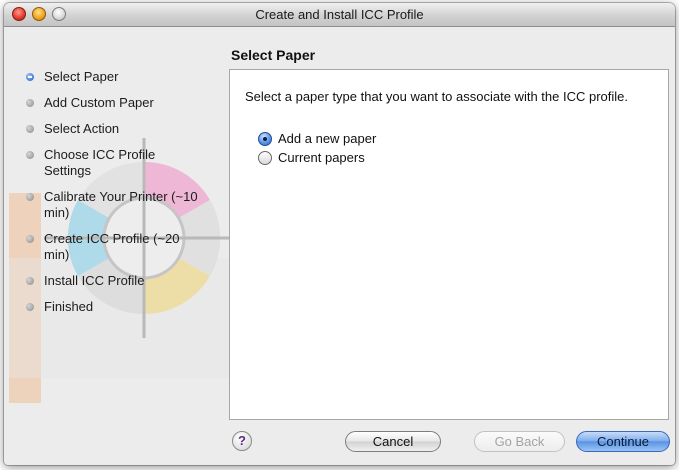 This screenshot has width=679, height=470. Describe the element at coordinates (112, 246) in the screenshot. I see `step-label: Create ICC Profile (~20 min)` at that location.